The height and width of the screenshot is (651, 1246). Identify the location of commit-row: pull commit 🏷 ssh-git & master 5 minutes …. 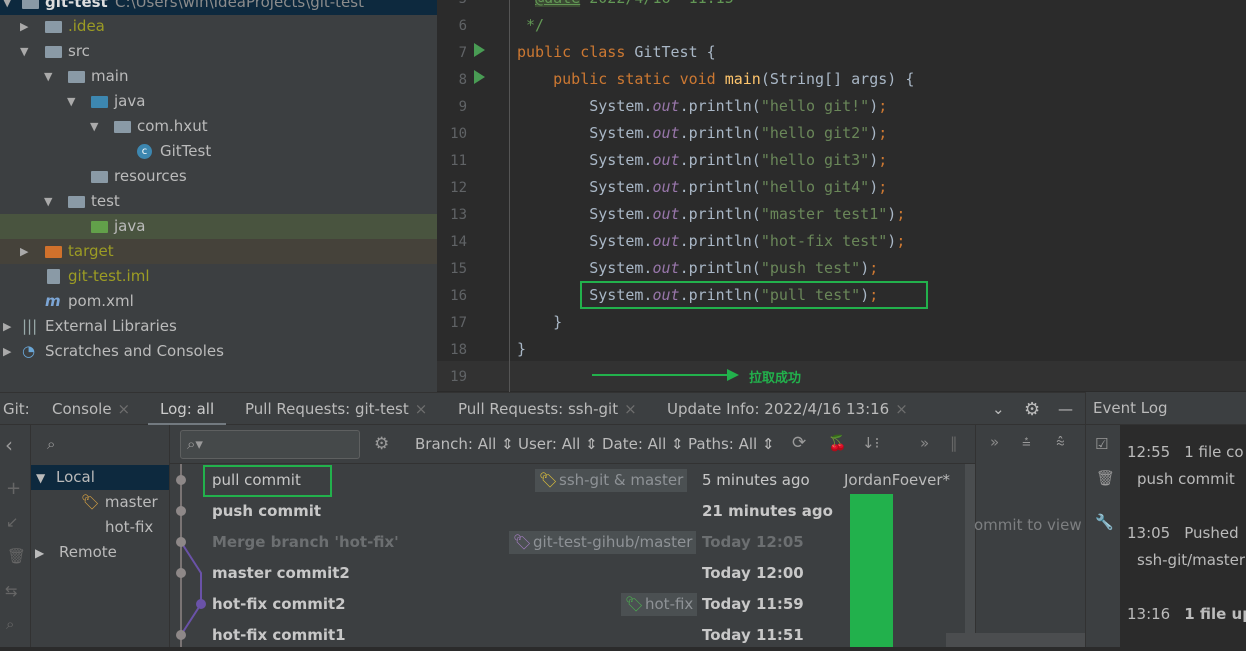
(572, 481).